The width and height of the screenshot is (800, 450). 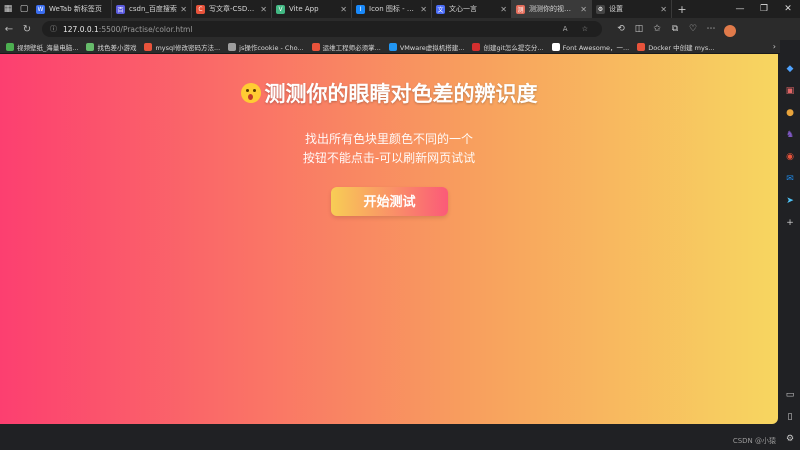 I want to click on wetab-icon: W, so click(x=40, y=9).